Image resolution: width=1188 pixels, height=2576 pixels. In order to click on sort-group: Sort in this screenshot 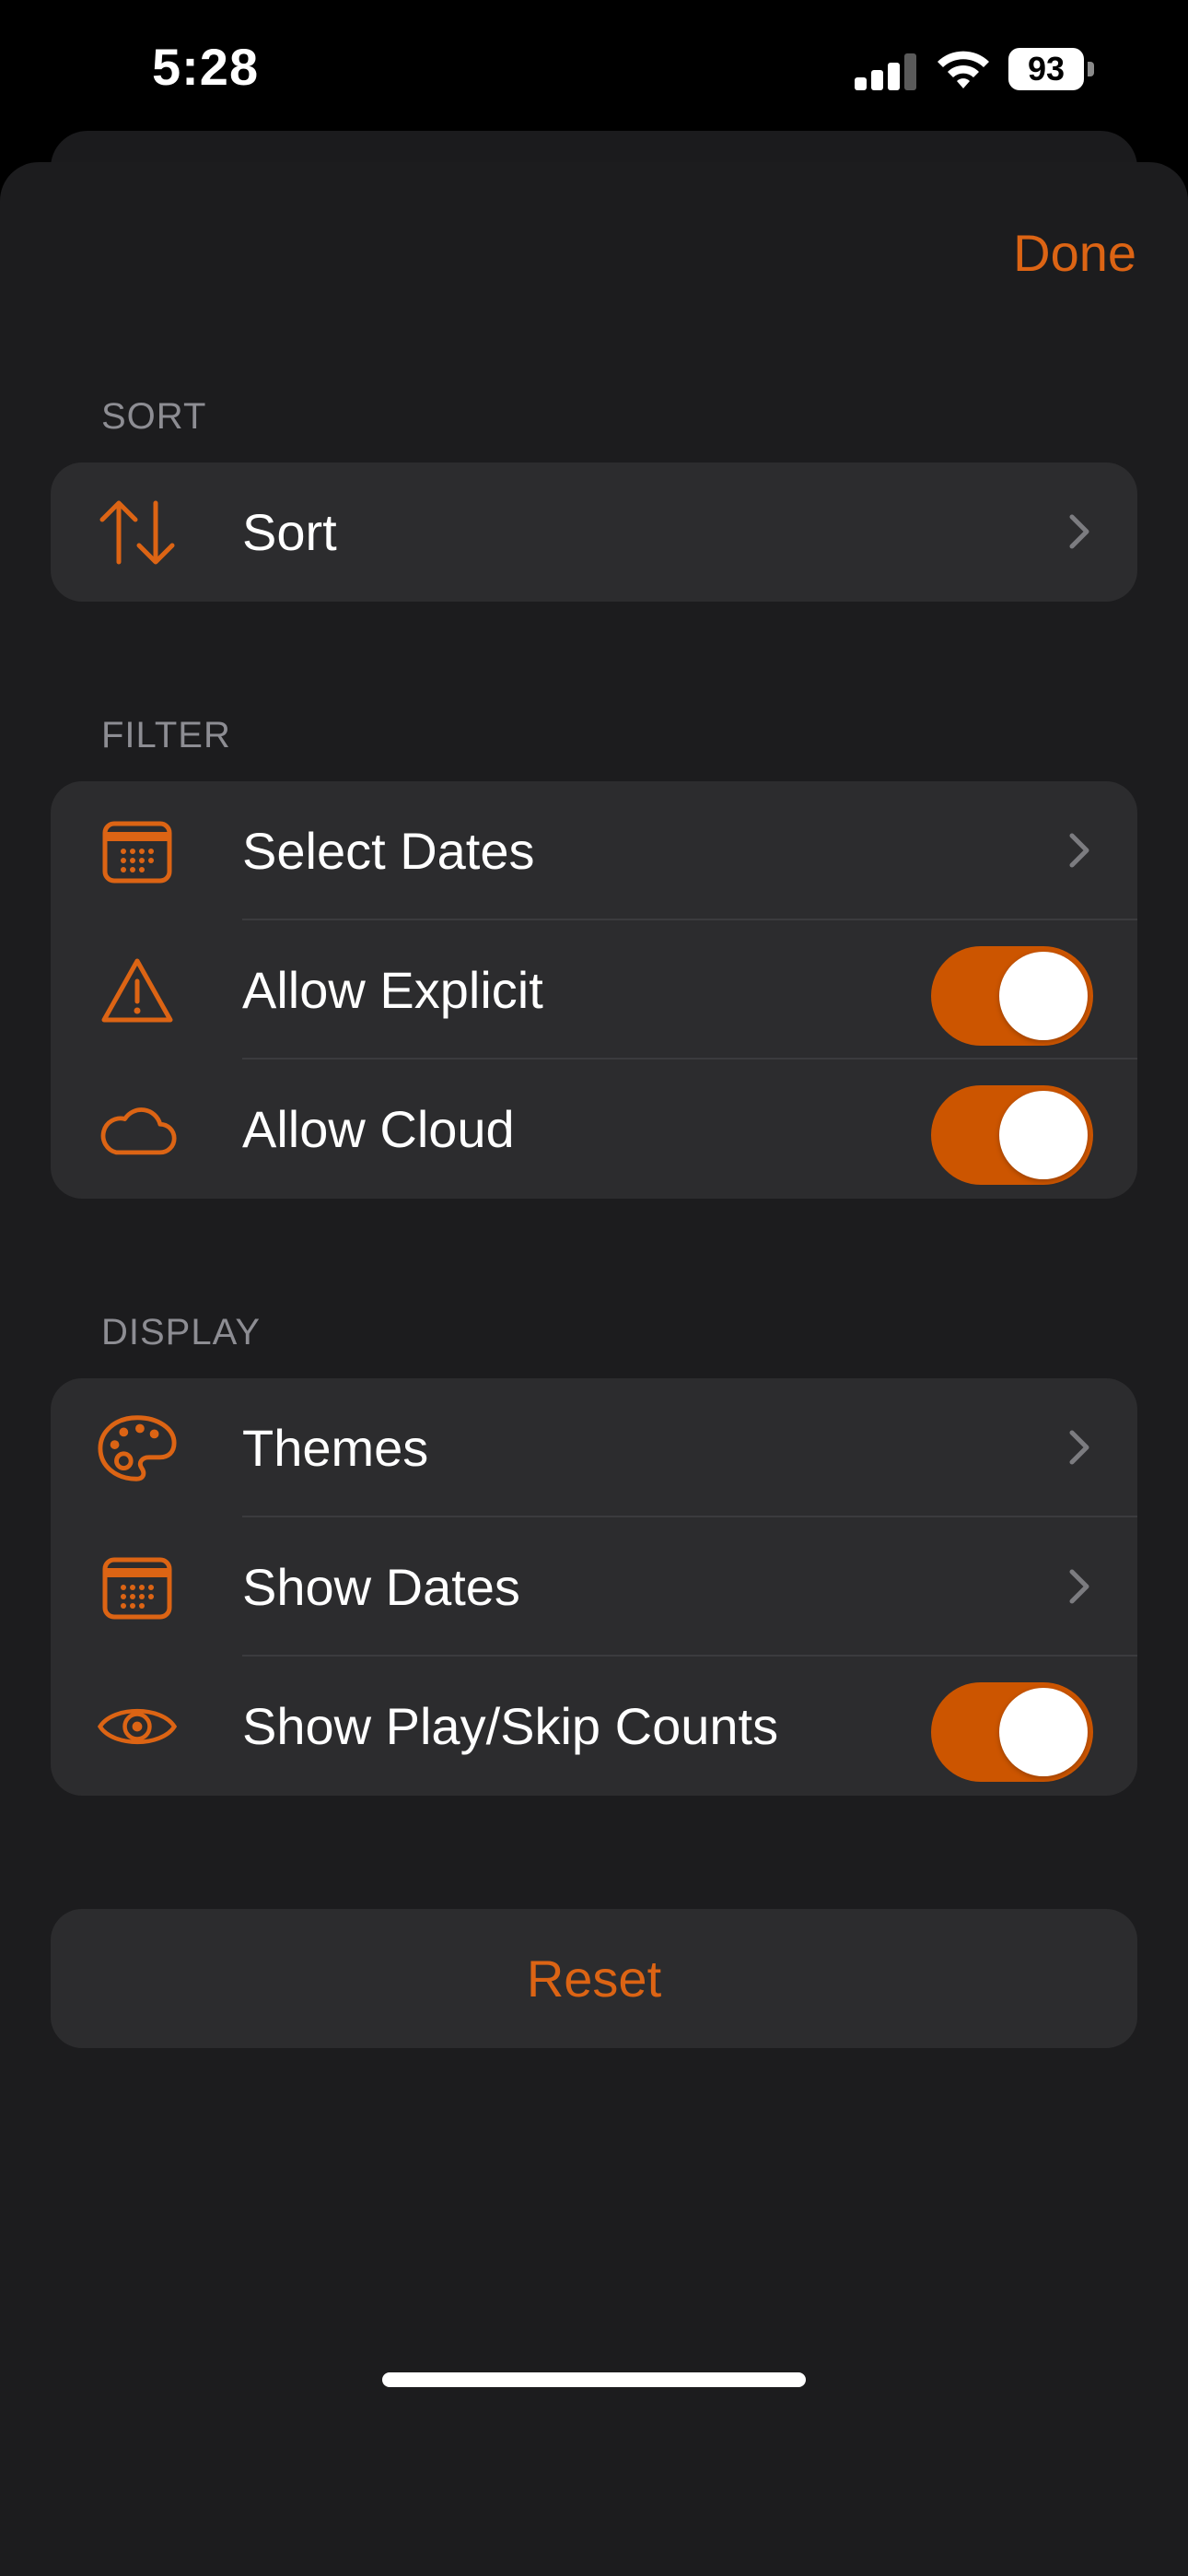, I will do `click(594, 532)`.